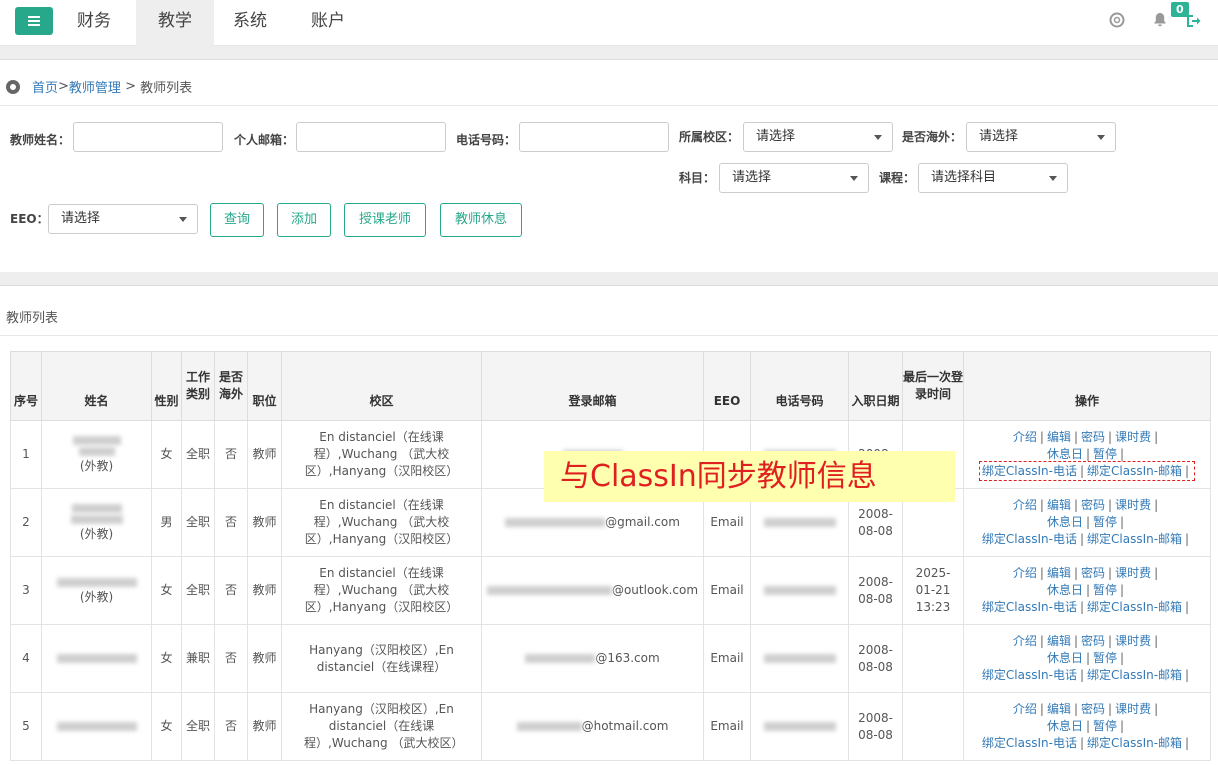  What do you see at coordinates (29, 219) in the screenshot?
I see `eeo-label: EEO：` at bounding box center [29, 219].